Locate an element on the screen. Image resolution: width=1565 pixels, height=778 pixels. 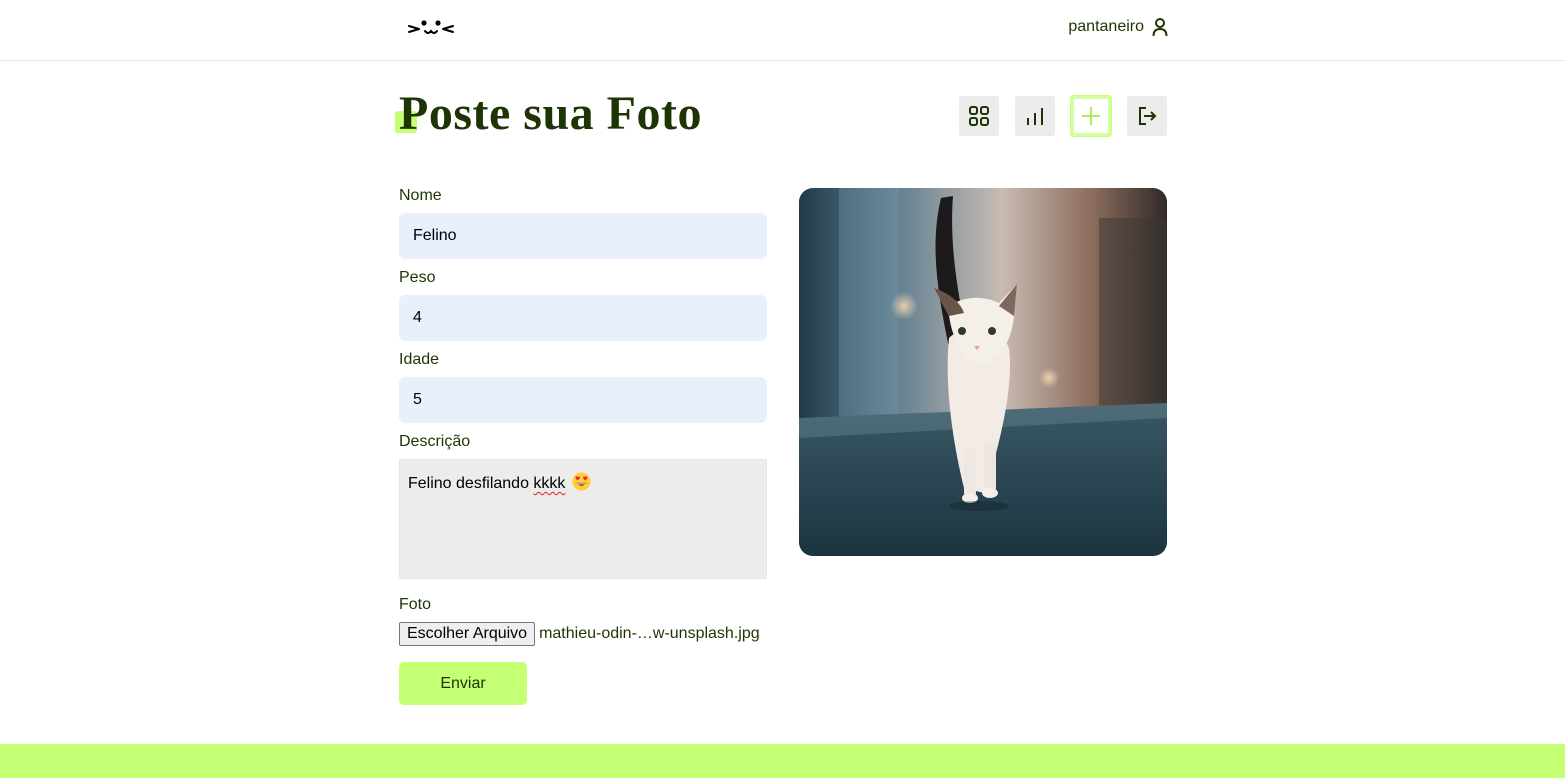
bar-chart-icon is located at coordinates (1035, 116).